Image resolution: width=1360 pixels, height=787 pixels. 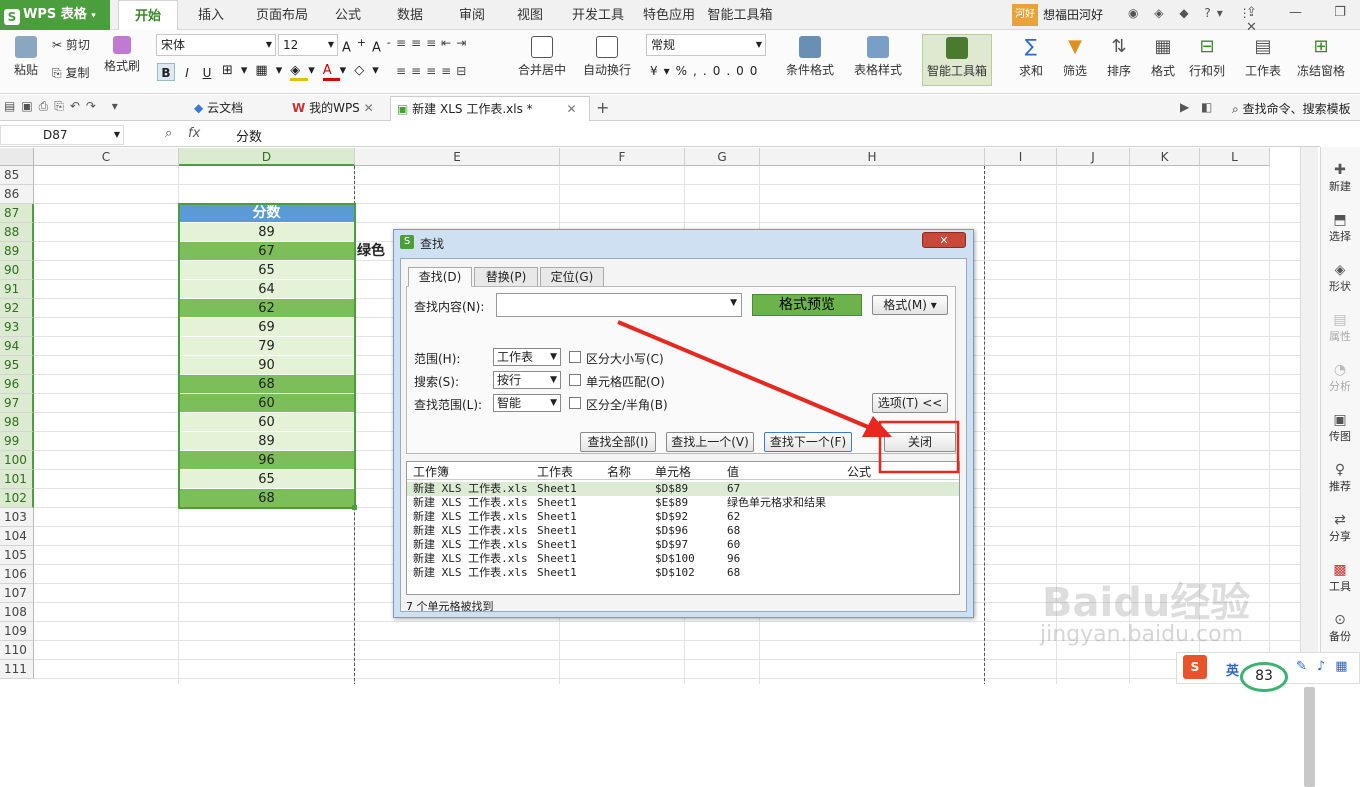 I want to click on row-header-103: 103, so click(x=17, y=517).